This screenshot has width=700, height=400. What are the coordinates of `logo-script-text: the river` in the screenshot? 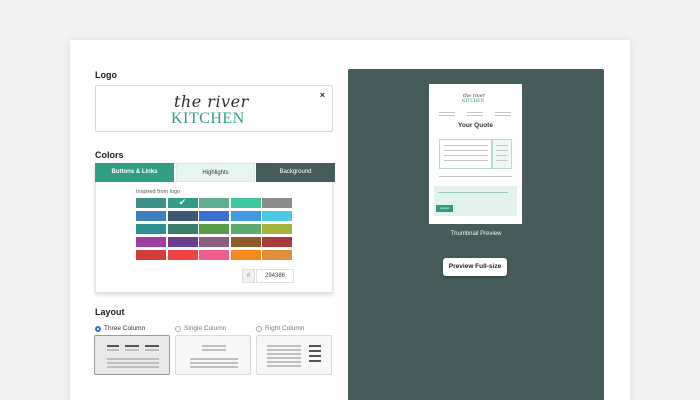 It's located at (211, 101).